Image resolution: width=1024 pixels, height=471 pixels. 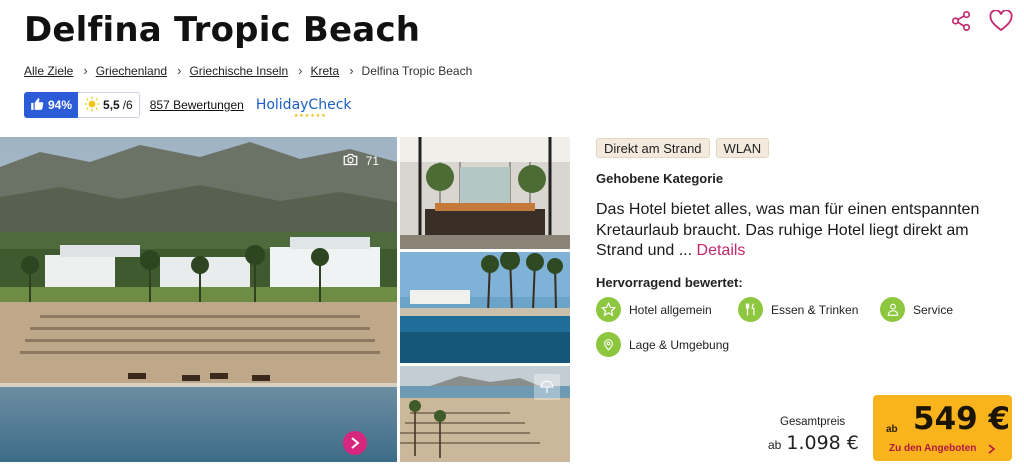 I want to click on pool-image, so click(x=485, y=307).